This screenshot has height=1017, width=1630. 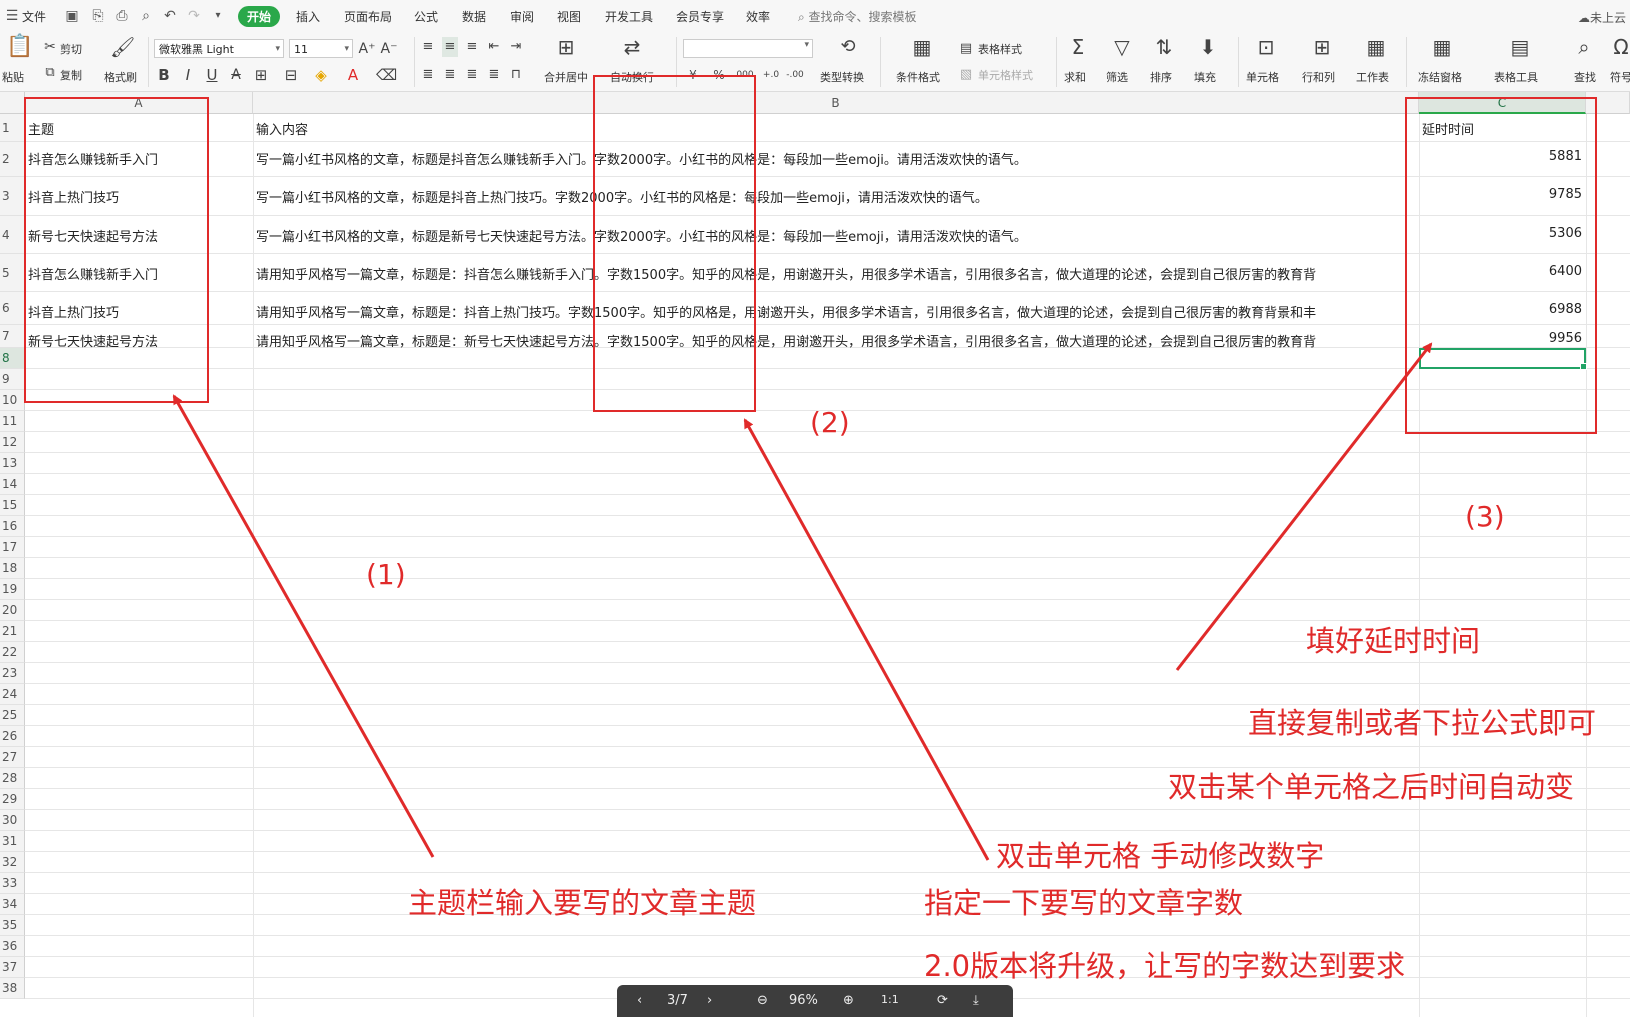 I want to click on download-icon: ⤓, so click(x=976, y=1000).